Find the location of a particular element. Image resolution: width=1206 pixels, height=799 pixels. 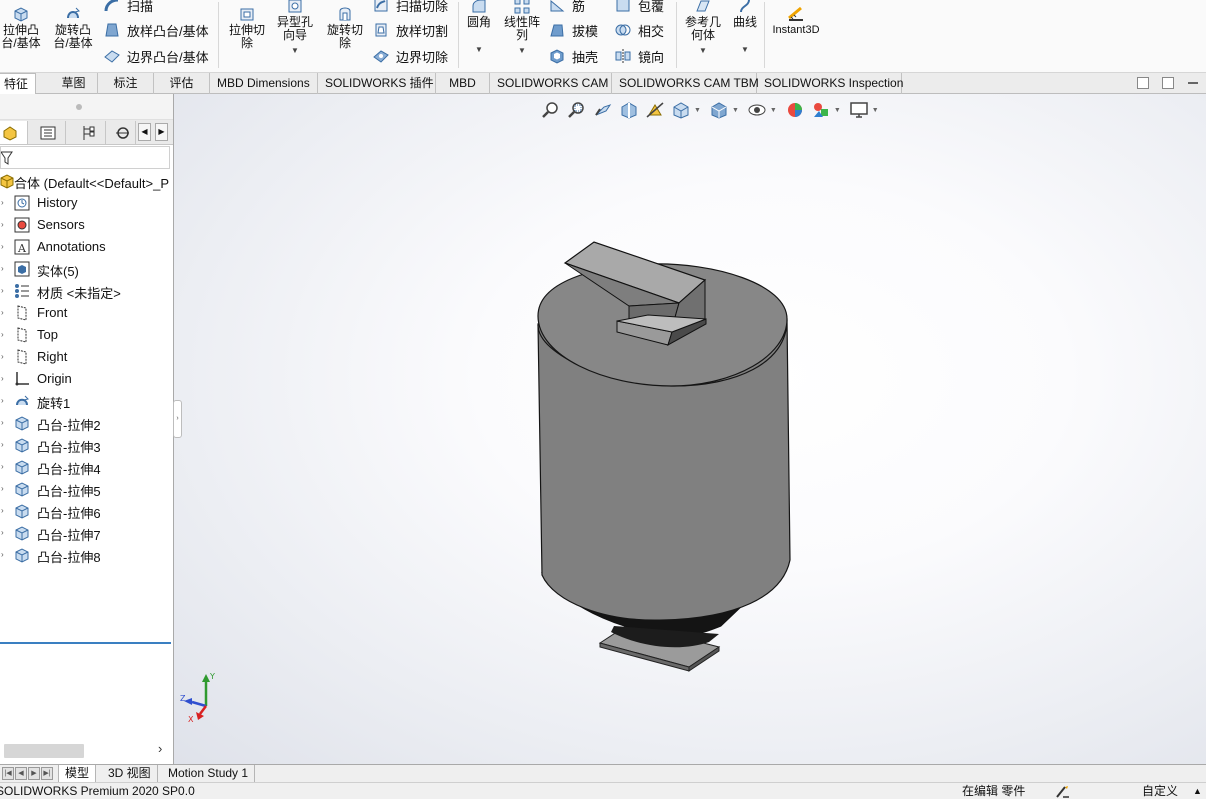

fillet-dropdown-icon: ▼ is located at coordinates (479, 49).